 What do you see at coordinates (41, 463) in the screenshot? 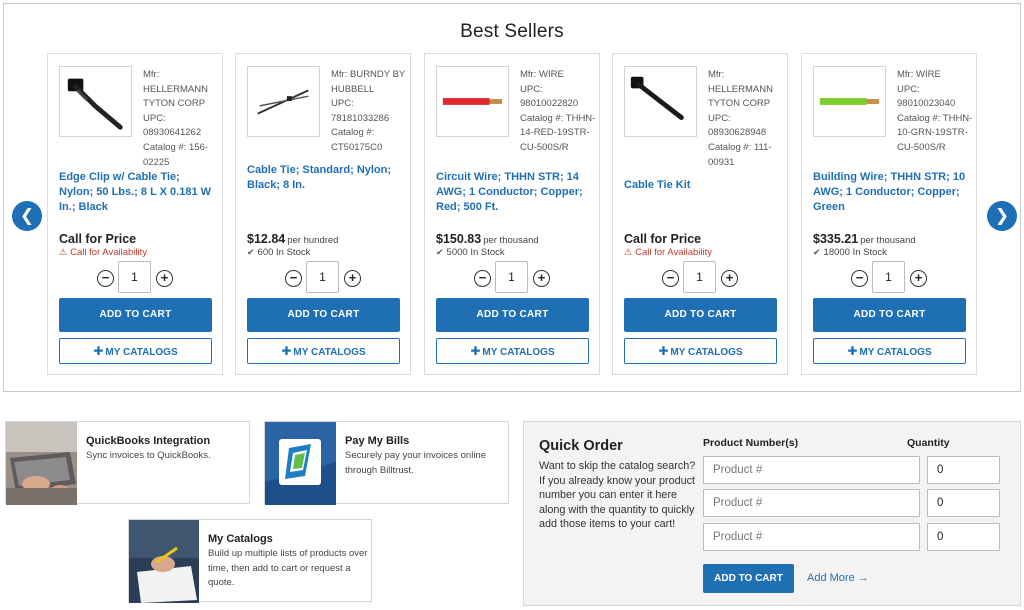
I see `laptop-typing-image` at bounding box center [41, 463].